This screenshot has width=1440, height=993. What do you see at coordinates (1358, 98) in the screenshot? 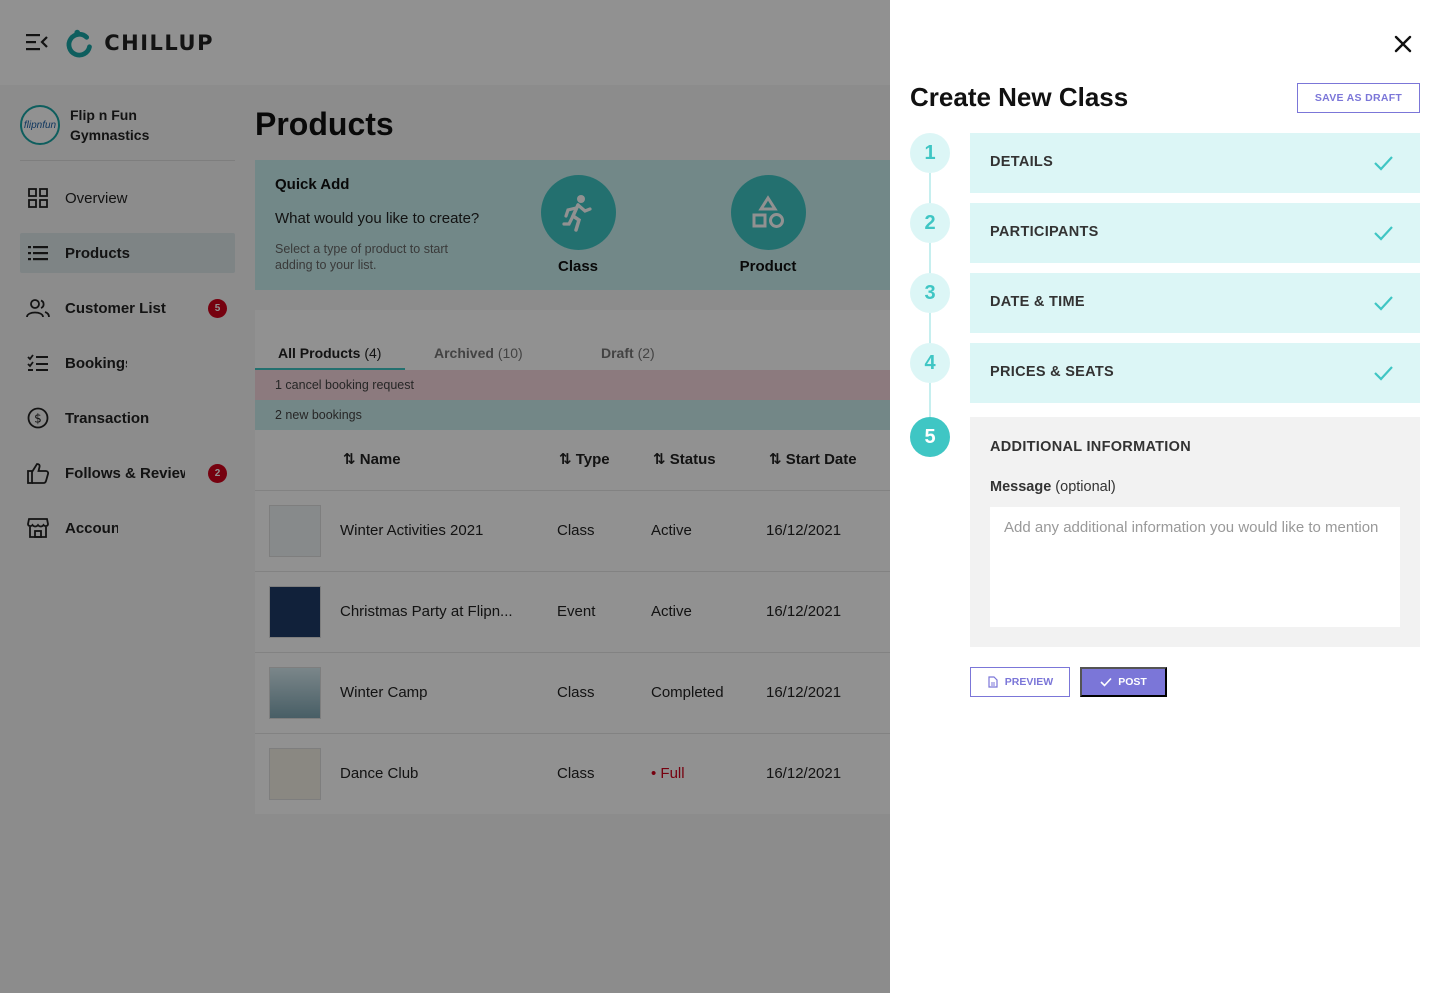
I see `save-as-draft-button: SAVE AS DRAFT` at bounding box center [1358, 98].